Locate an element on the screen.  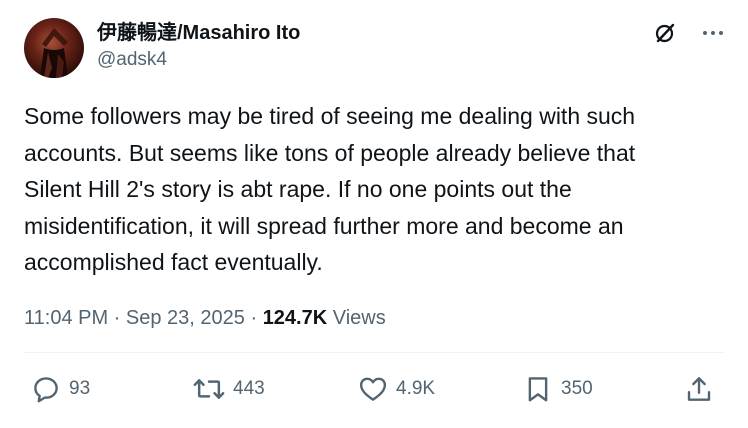
tweet-time: 11:04 PM is located at coordinates (66, 318).